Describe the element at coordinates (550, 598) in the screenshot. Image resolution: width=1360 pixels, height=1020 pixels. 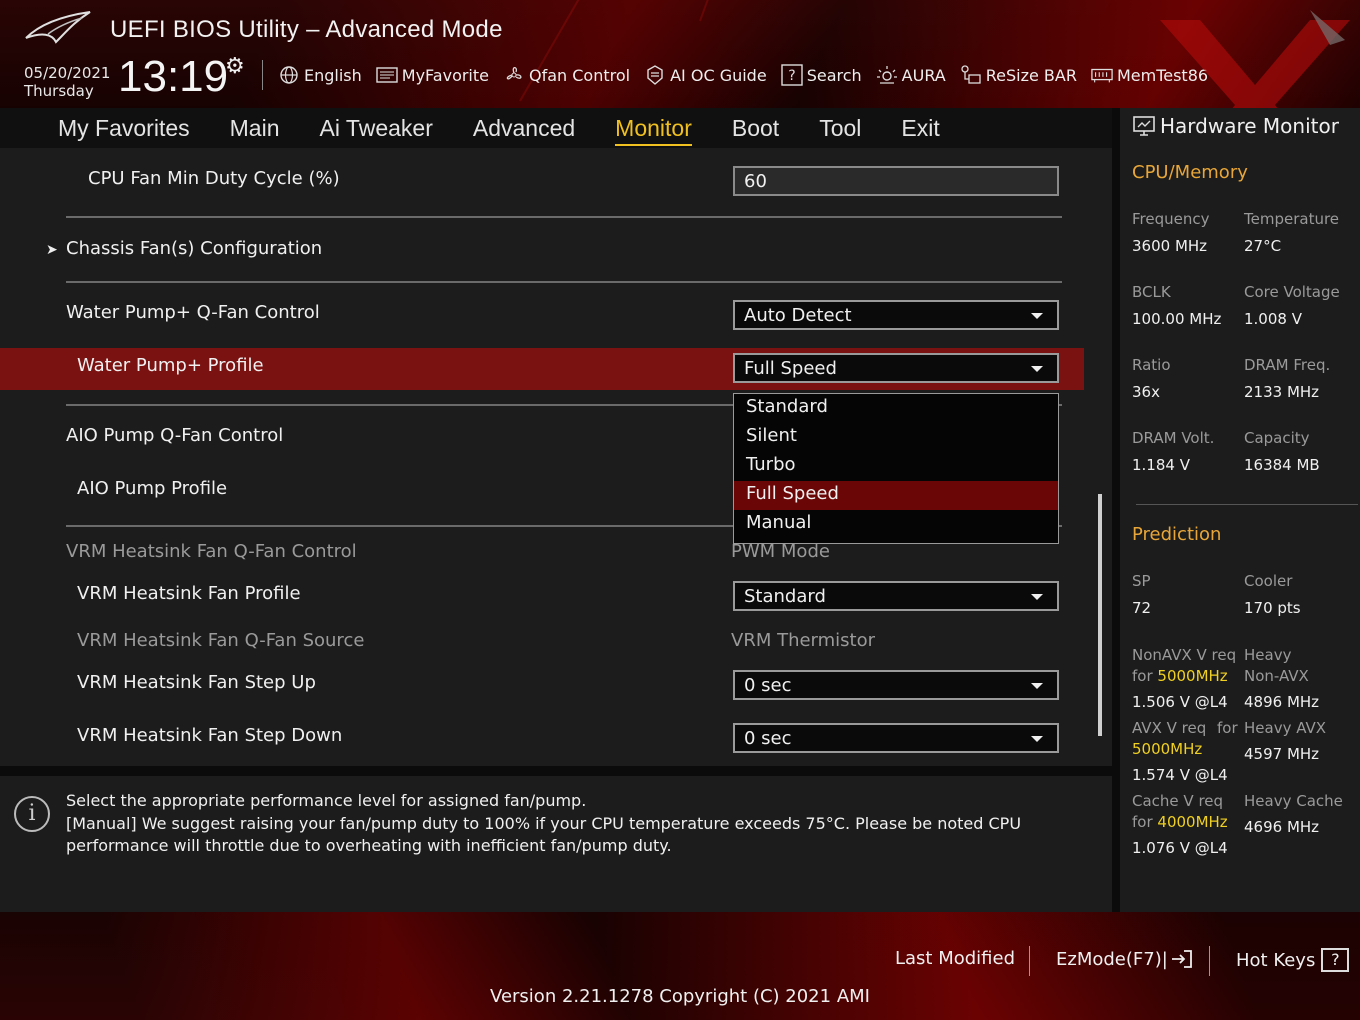
I see `setting-row-vrm-profile: VRM Heatsink Fan Profile Standard` at that location.